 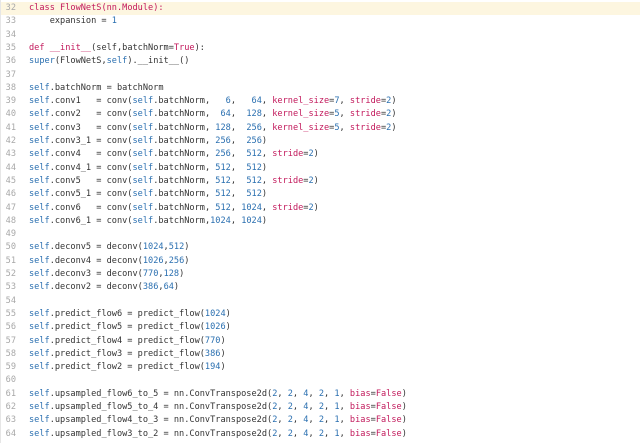 I want to click on code-text: expansion = 1, so click(x=73, y=21).